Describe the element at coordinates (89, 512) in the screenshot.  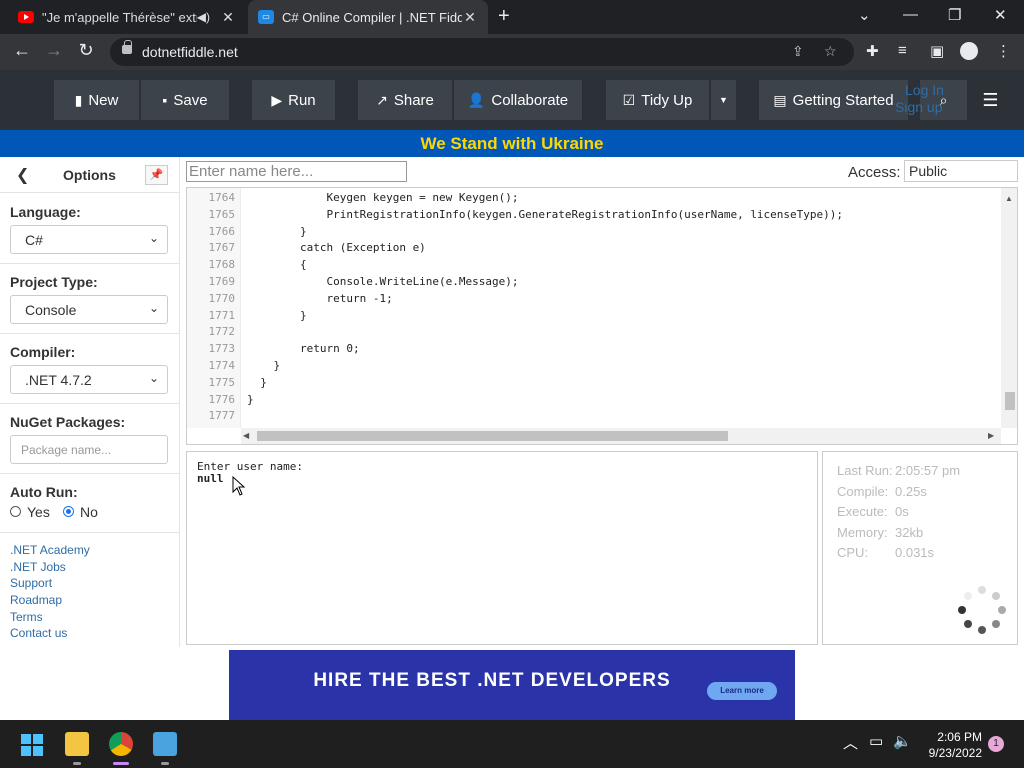
I see `auto-run-no-label: No` at that location.